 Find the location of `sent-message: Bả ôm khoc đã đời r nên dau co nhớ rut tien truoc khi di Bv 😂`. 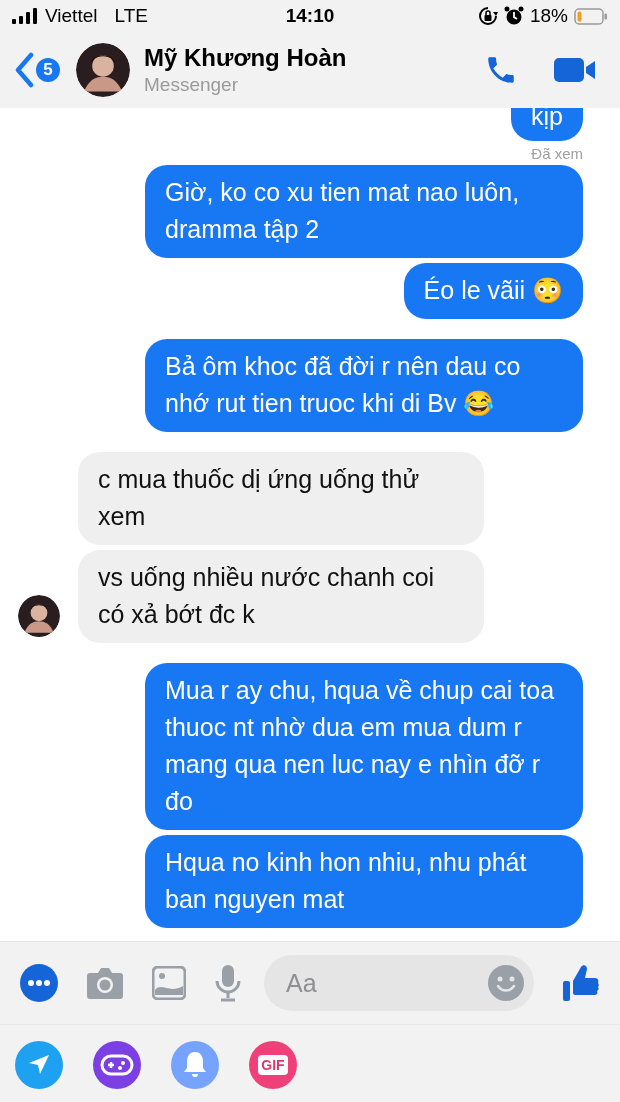

sent-message: Bả ôm khoc đã đời r nên dau co nhớ rut tien truoc khi di Bv 😂 is located at coordinates (364, 385).